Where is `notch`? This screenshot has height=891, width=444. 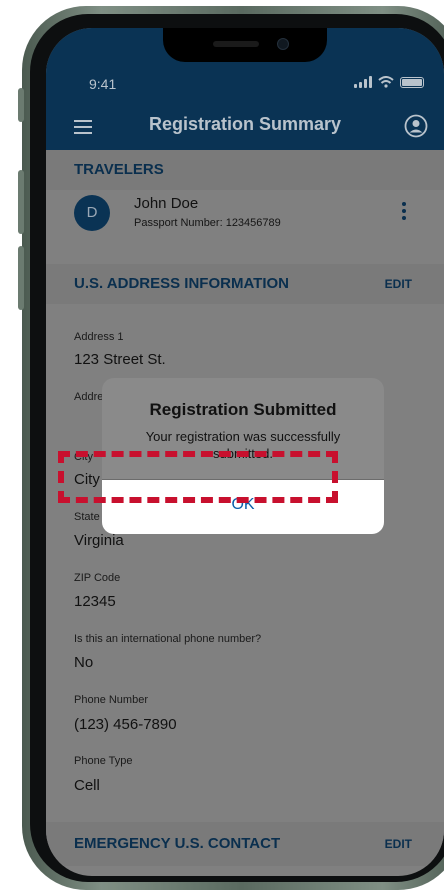 notch is located at coordinates (245, 45).